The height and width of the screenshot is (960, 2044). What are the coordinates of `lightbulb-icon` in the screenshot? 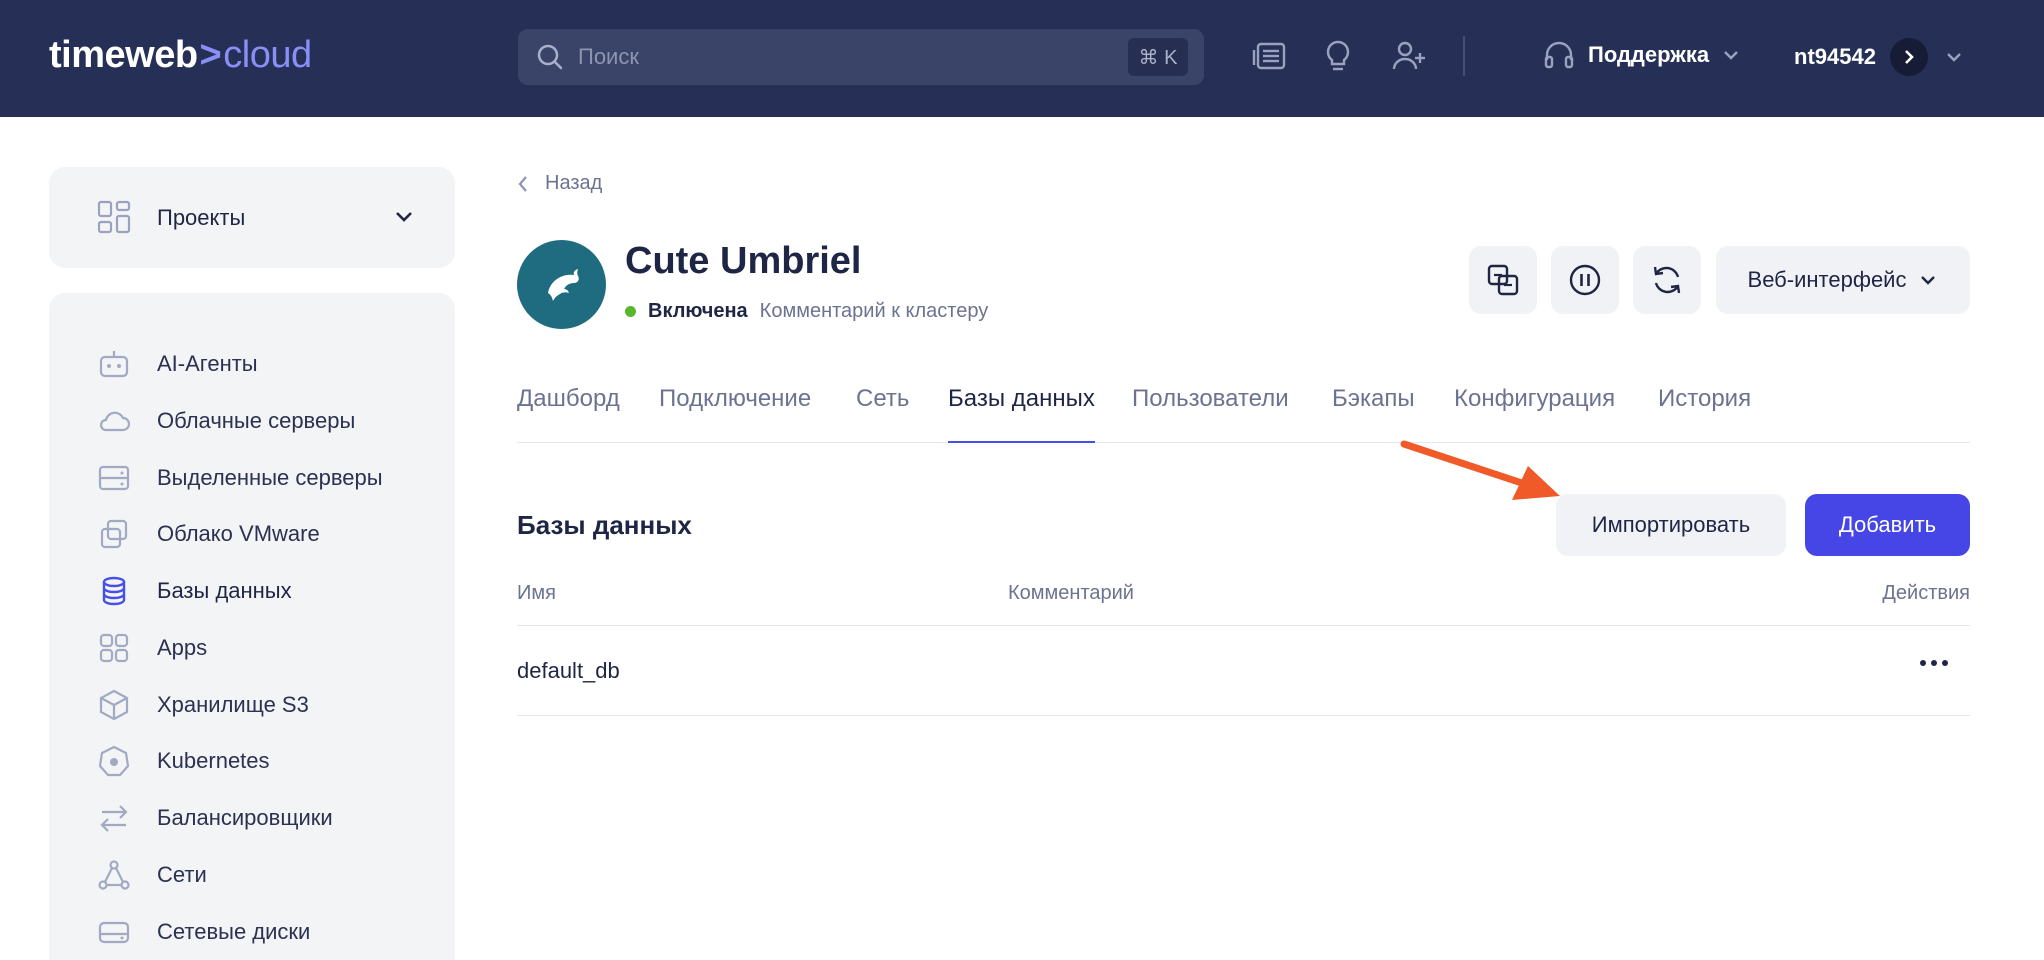 It's located at (1338, 56).